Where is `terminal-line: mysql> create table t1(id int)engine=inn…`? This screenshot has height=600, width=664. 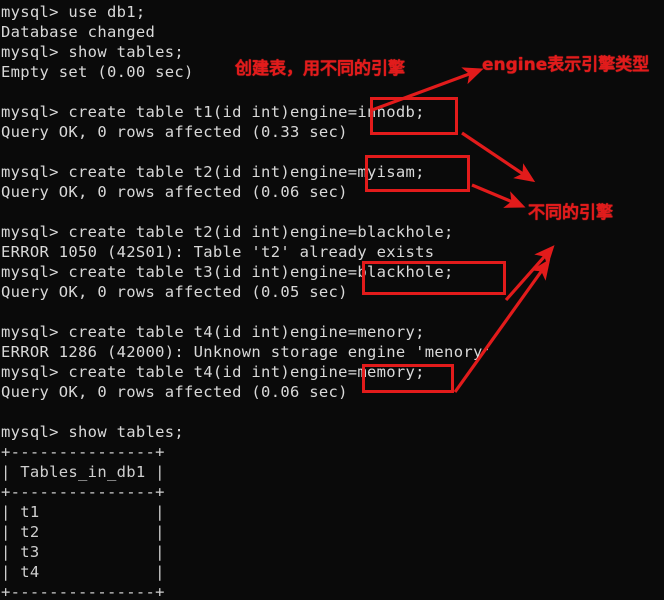 terminal-line: mysql> create table t1(id int)engine=inn… is located at coordinates (213, 112).